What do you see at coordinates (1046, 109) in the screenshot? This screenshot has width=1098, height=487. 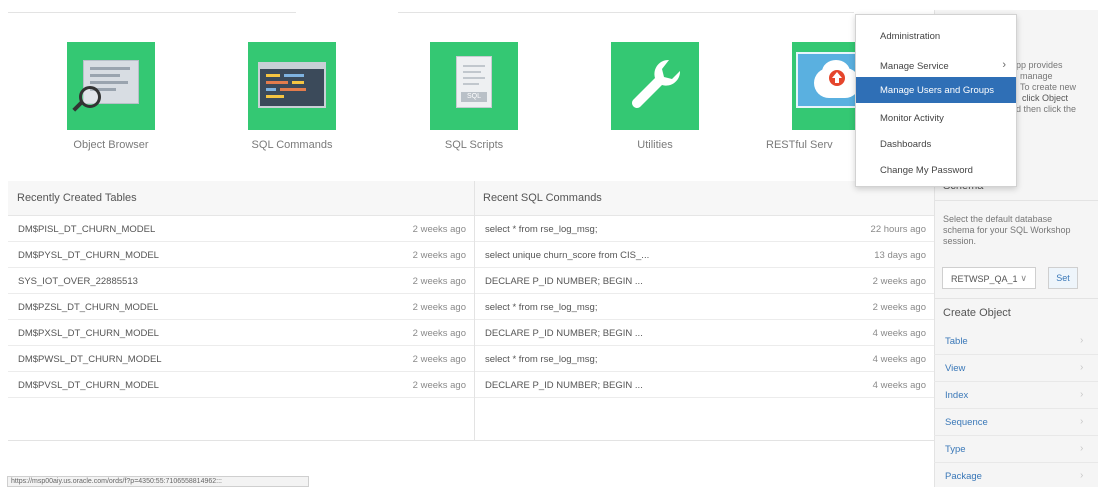 I see `about-line: d then click the` at bounding box center [1046, 109].